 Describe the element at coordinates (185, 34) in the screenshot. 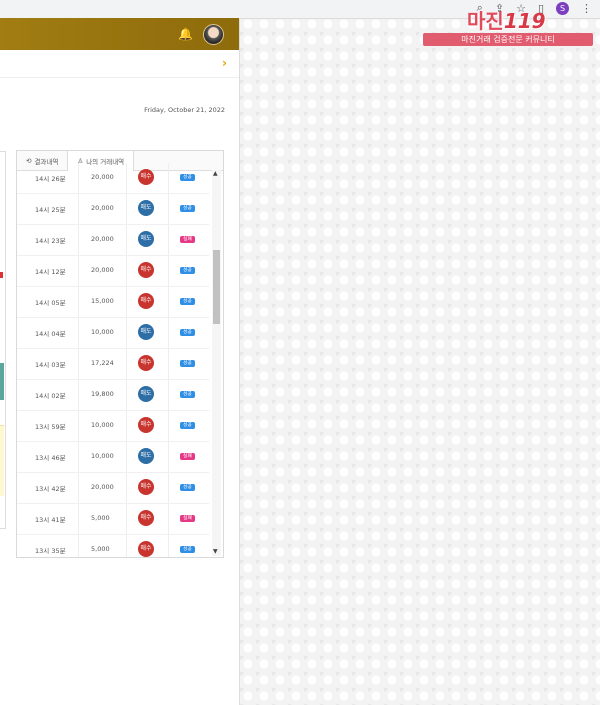

I see `notification-icon: 🔔` at that location.